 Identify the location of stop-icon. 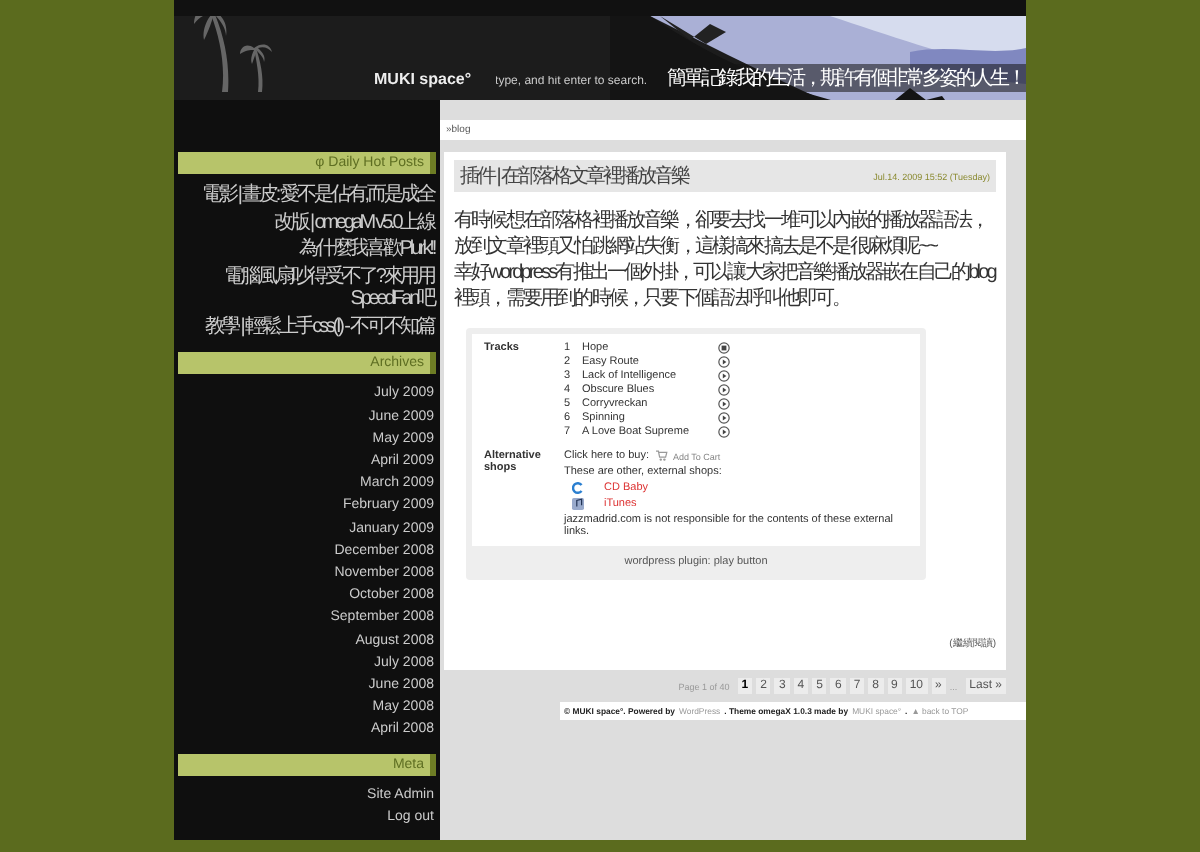
(724, 348).